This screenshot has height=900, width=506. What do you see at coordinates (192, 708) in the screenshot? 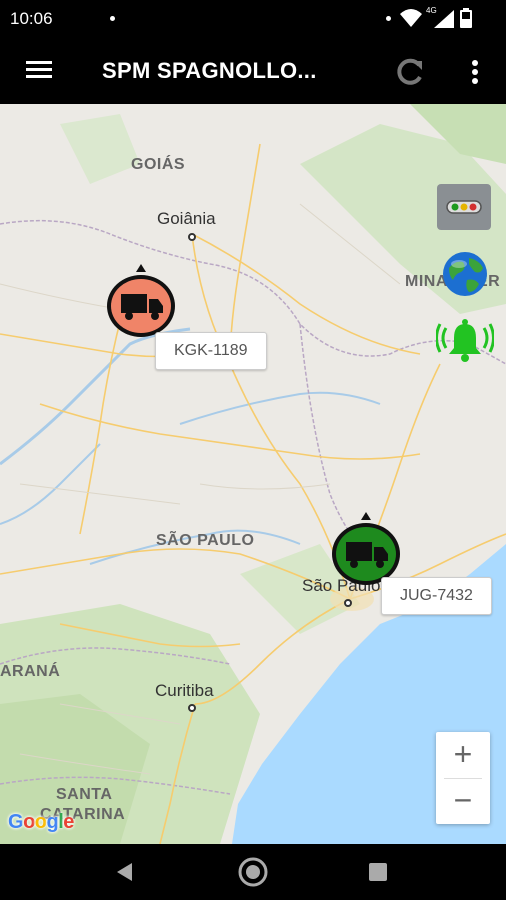
I see `city-marker-curitiba` at bounding box center [192, 708].